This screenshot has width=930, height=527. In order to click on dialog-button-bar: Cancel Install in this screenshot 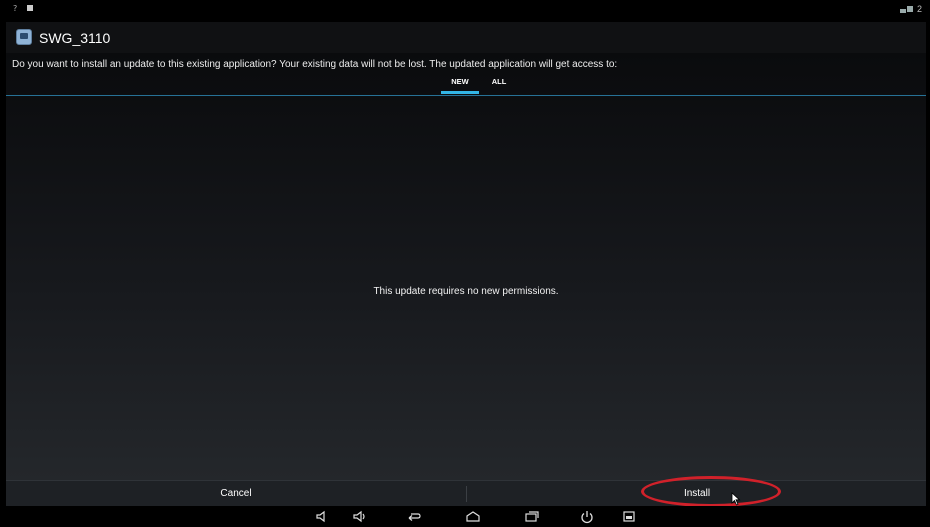, I will do `click(466, 493)`.